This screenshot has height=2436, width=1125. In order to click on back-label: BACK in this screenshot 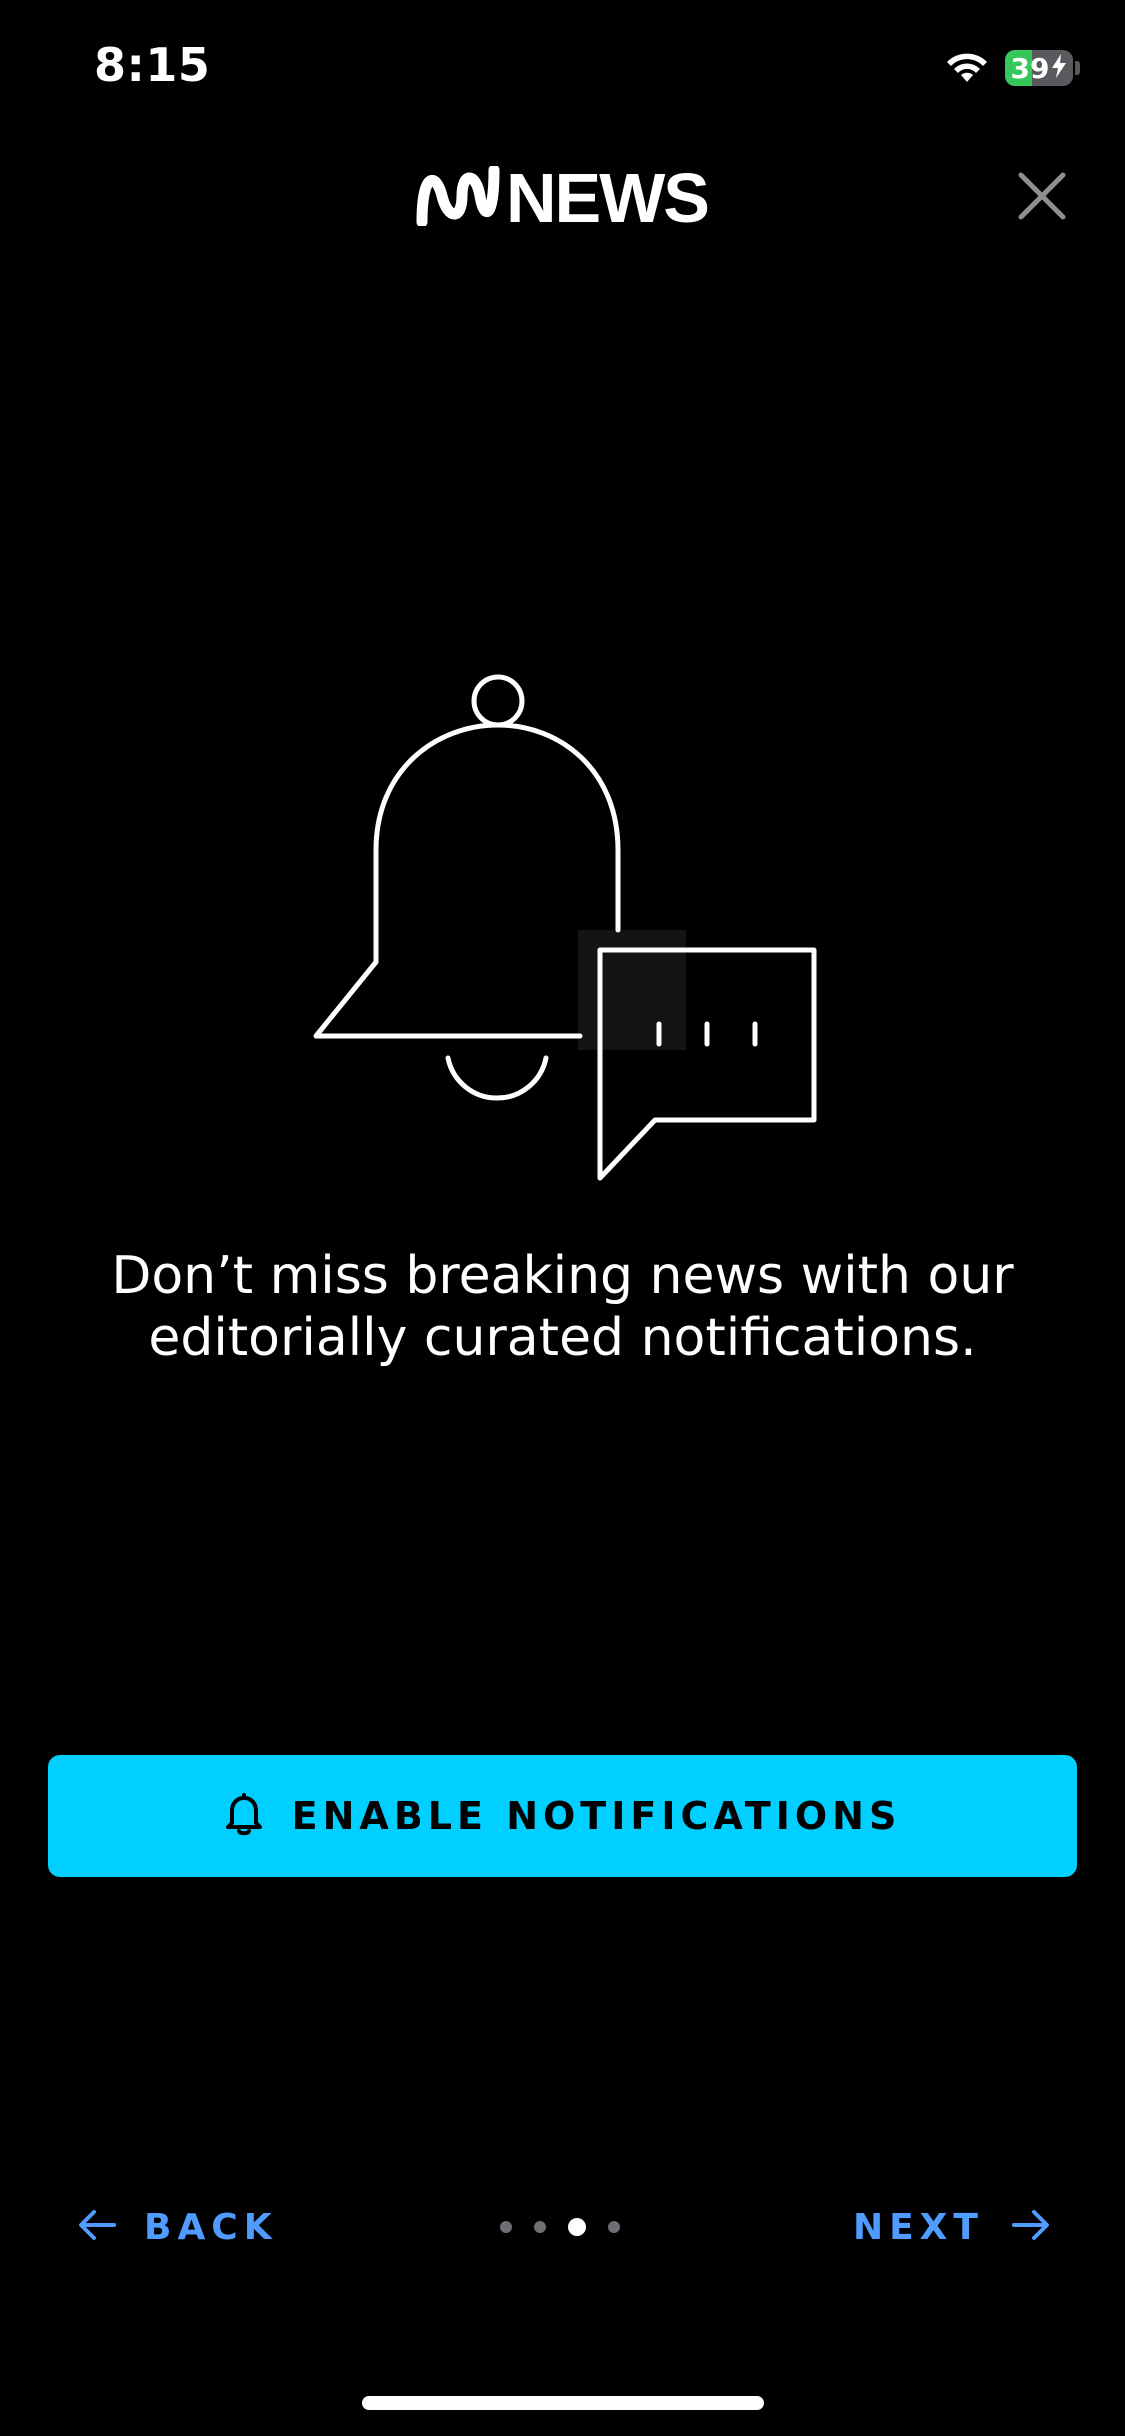, I will do `click(211, 2227)`.